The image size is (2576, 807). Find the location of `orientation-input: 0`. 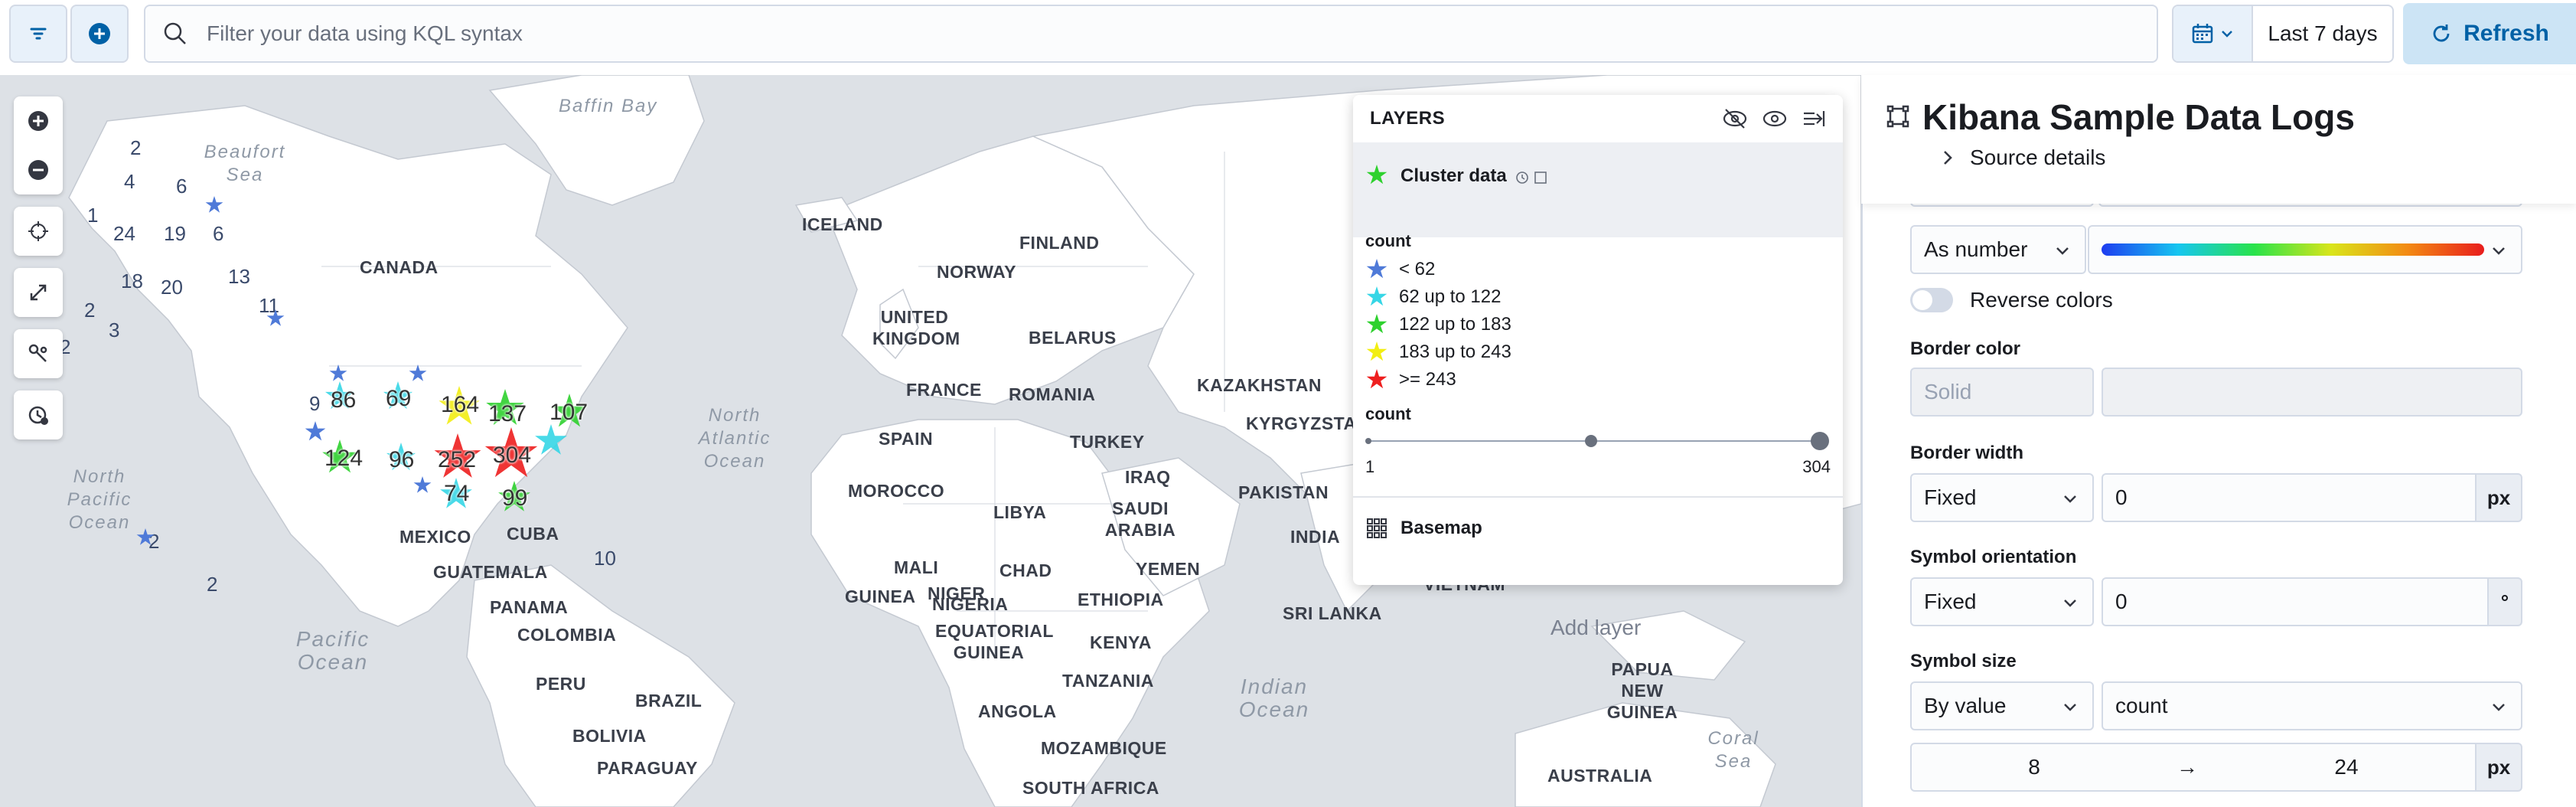

orientation-input: 0 is located at coordinates (2295, 601).